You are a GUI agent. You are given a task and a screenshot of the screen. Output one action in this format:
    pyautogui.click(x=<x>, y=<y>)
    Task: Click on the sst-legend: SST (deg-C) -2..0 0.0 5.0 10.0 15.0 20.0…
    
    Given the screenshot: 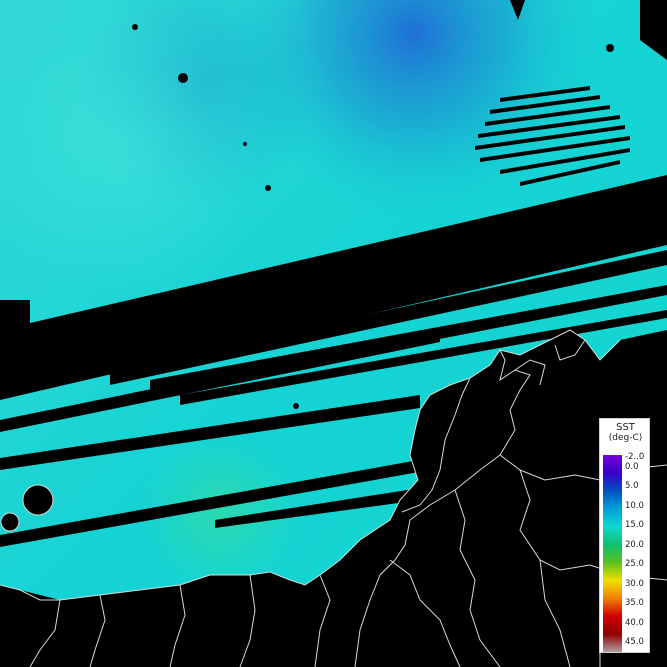 What is the action you would take?
    pyautogui.click(x=624, y=535)
    